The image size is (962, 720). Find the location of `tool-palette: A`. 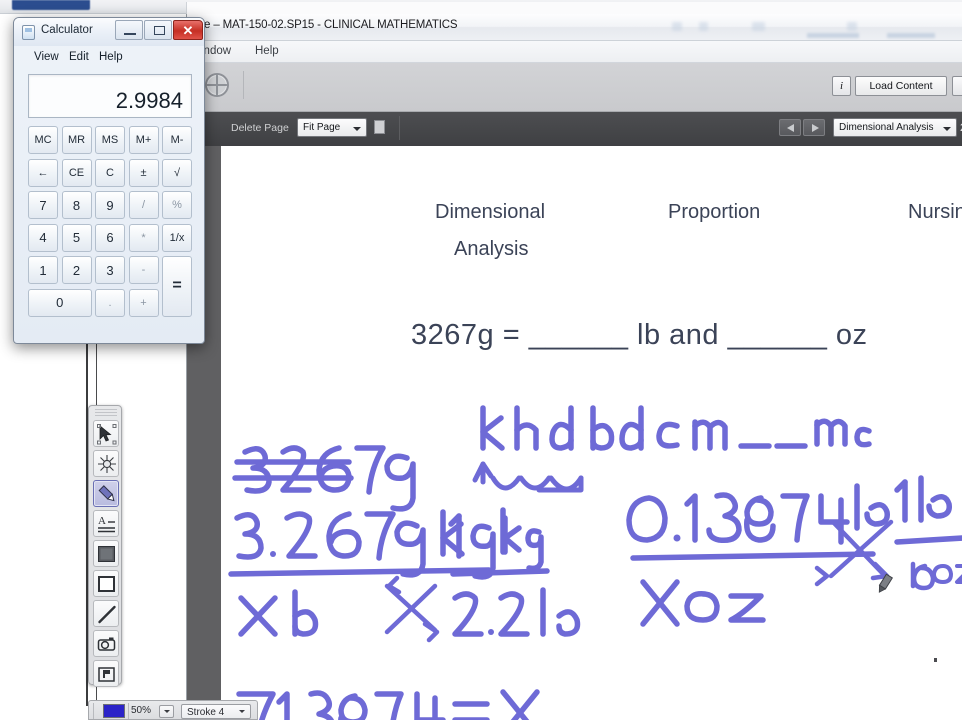

tool-palette: A is located at coordinates (105, 546).